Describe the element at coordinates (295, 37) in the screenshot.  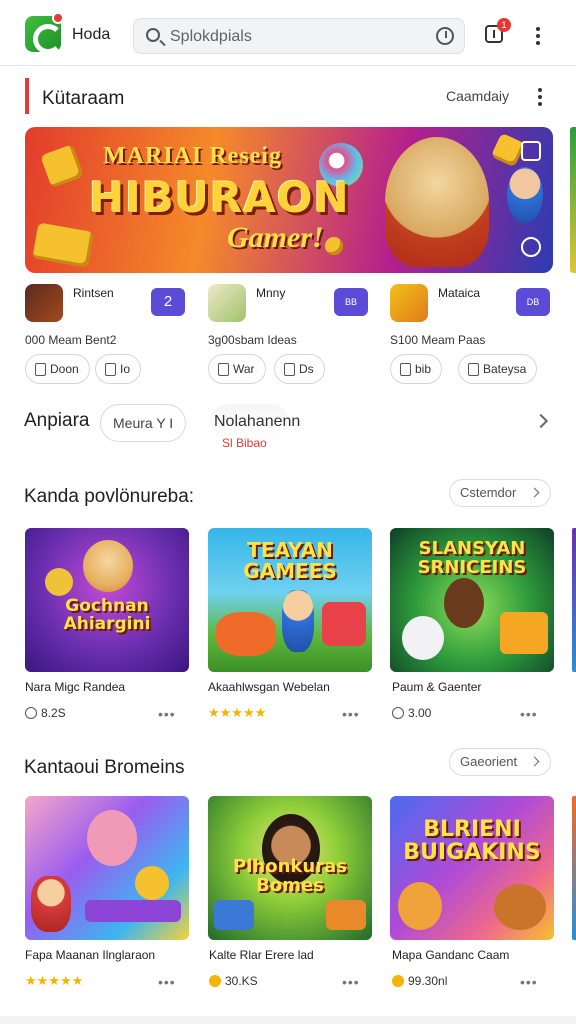
I see `search-input` at that location.